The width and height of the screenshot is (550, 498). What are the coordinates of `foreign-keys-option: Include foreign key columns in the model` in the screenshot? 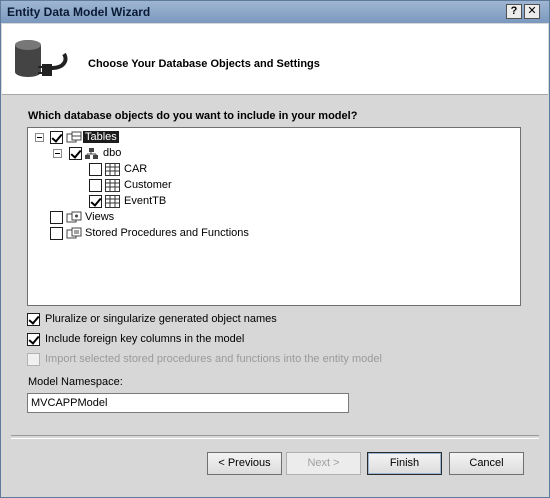 It's located at (177, 341).